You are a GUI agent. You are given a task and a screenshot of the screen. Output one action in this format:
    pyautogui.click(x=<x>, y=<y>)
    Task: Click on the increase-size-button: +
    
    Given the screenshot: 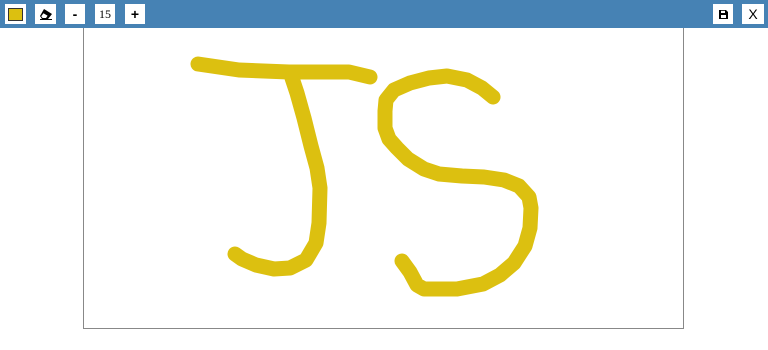 What is the action you would take?
    pyautogui.click(x=135, y=14)
    